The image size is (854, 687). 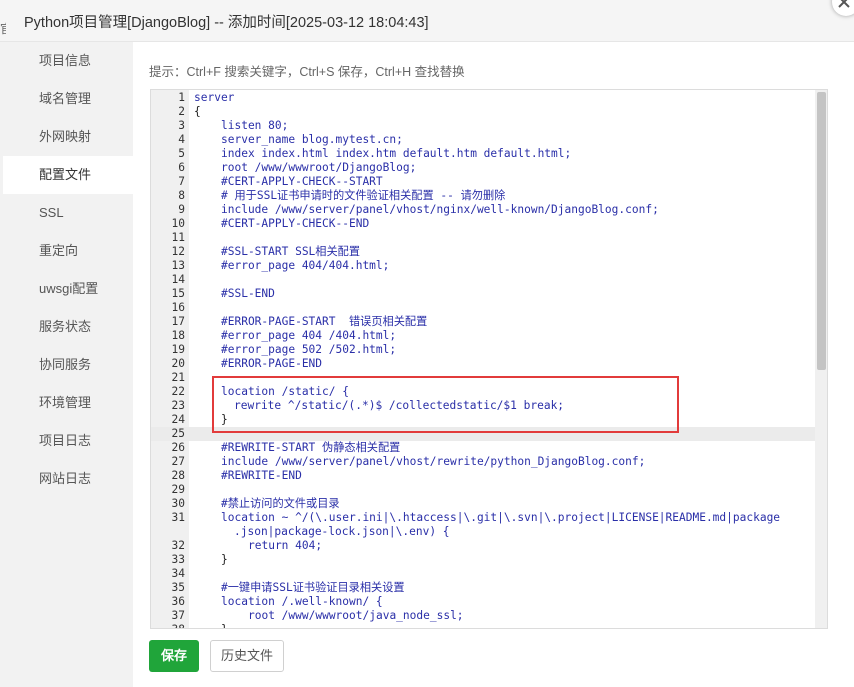 I want to click on line-number: 8, so click(x=181, y=195).